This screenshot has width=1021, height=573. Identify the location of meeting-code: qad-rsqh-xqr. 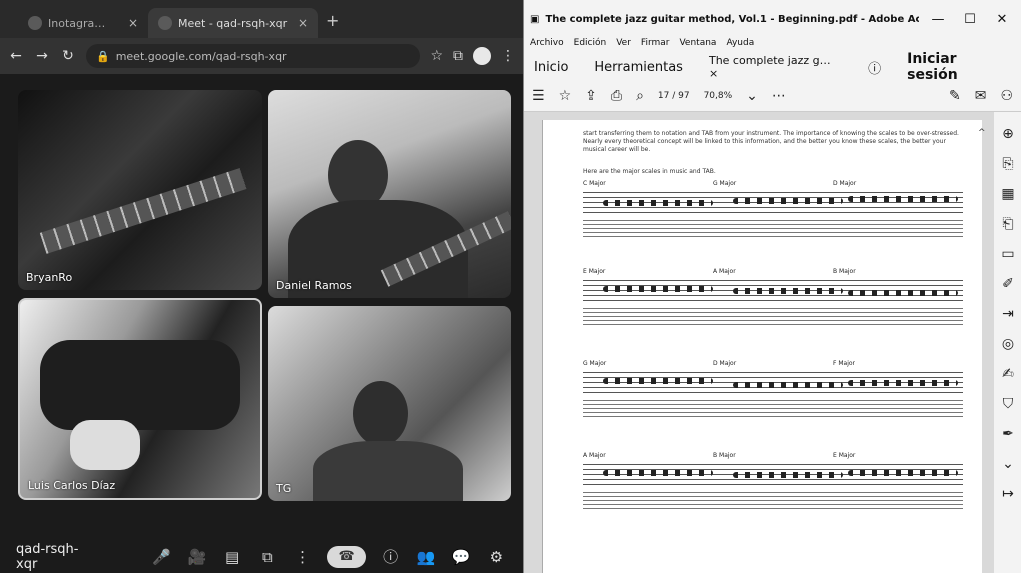
(47, 556).